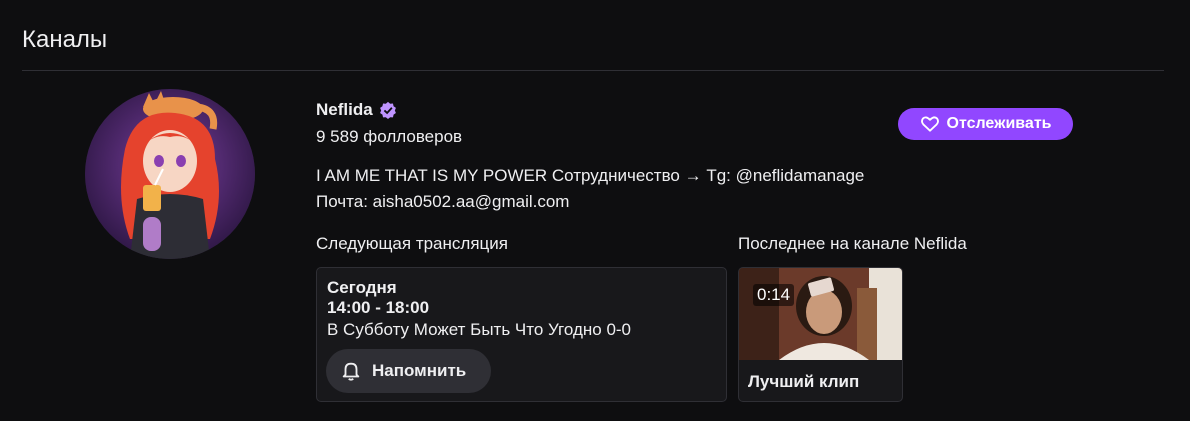 The height and width of the screenshot is (421, 1190). I want to click on channel-name-text: Neflida, so click(344, 110).